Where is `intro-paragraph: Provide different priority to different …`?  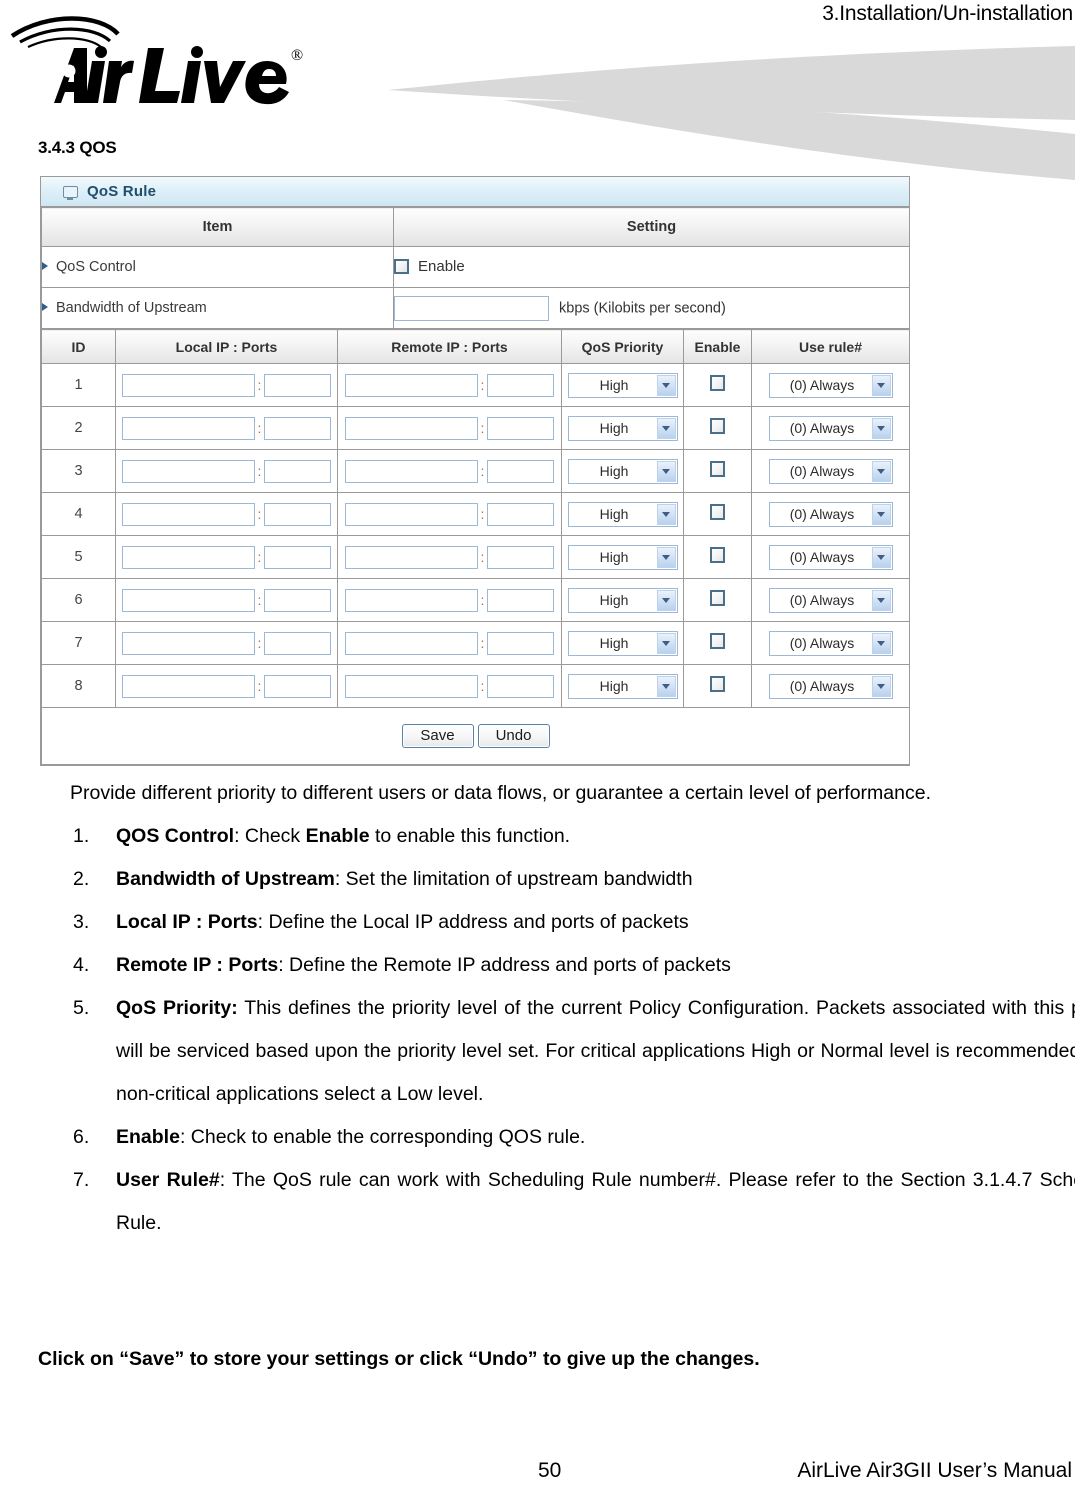 intro-paragraph: Provide different priority to different … is located at coordinates (500, 793).